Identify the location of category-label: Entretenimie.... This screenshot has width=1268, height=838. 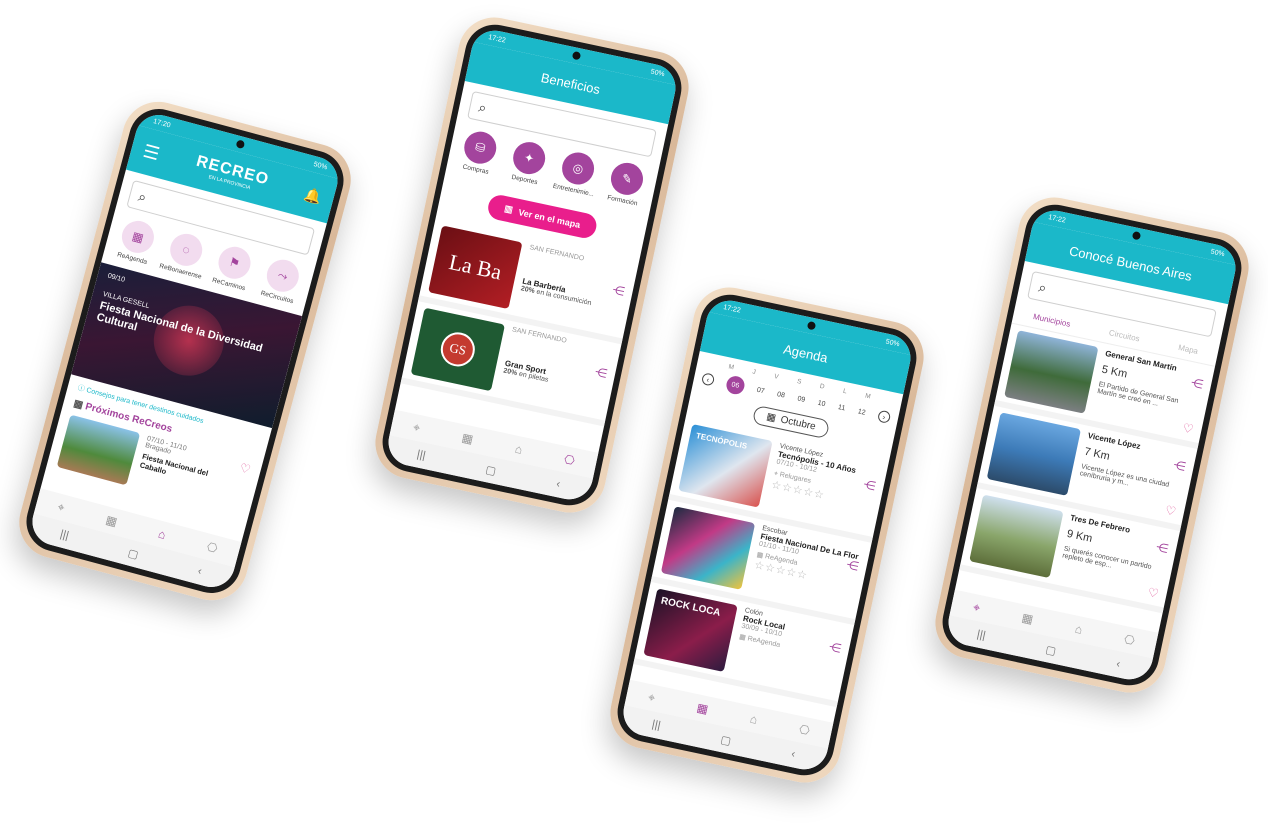
(573, 190).